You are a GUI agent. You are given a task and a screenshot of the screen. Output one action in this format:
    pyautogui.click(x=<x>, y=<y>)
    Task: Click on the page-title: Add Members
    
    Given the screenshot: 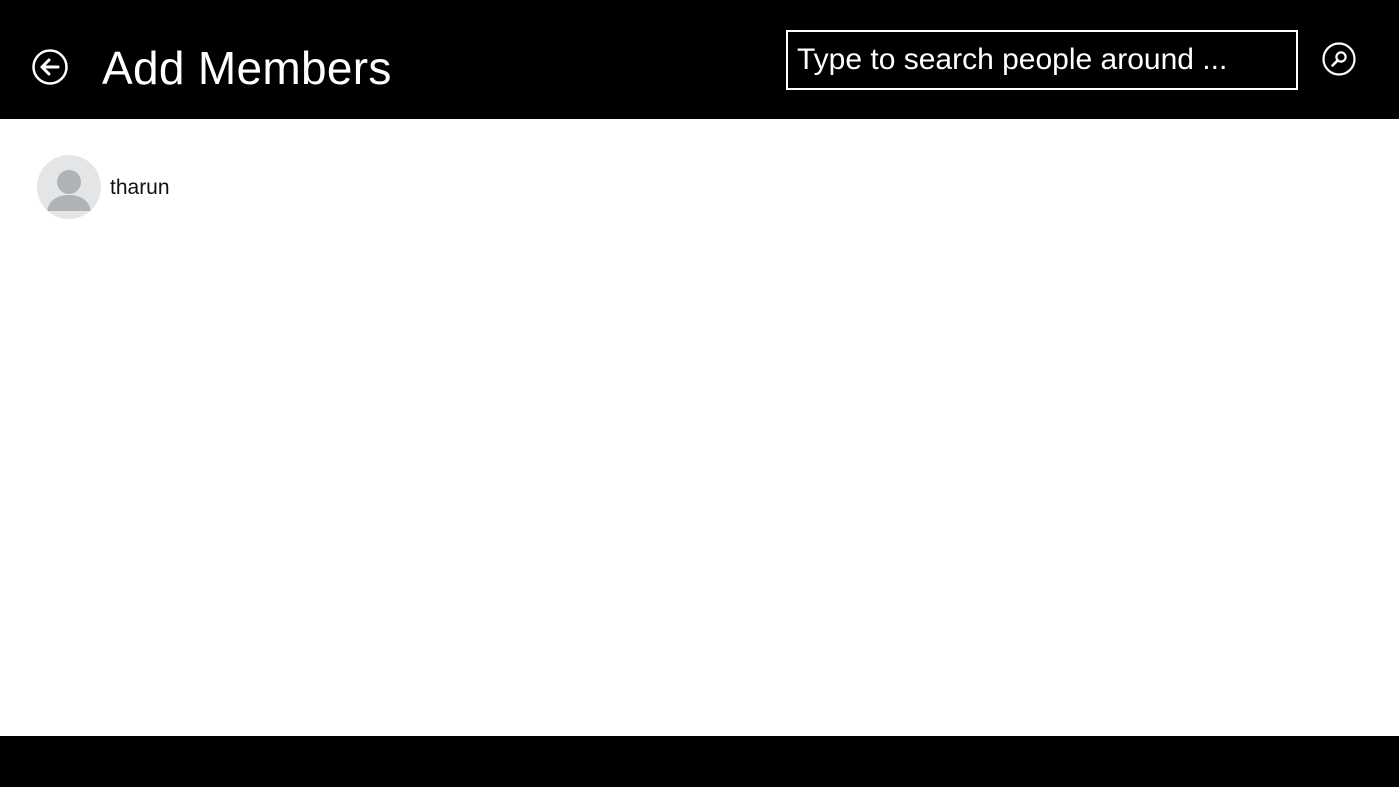 What is the action you would take?
    pyautogui.click(x=247, y=68)
    